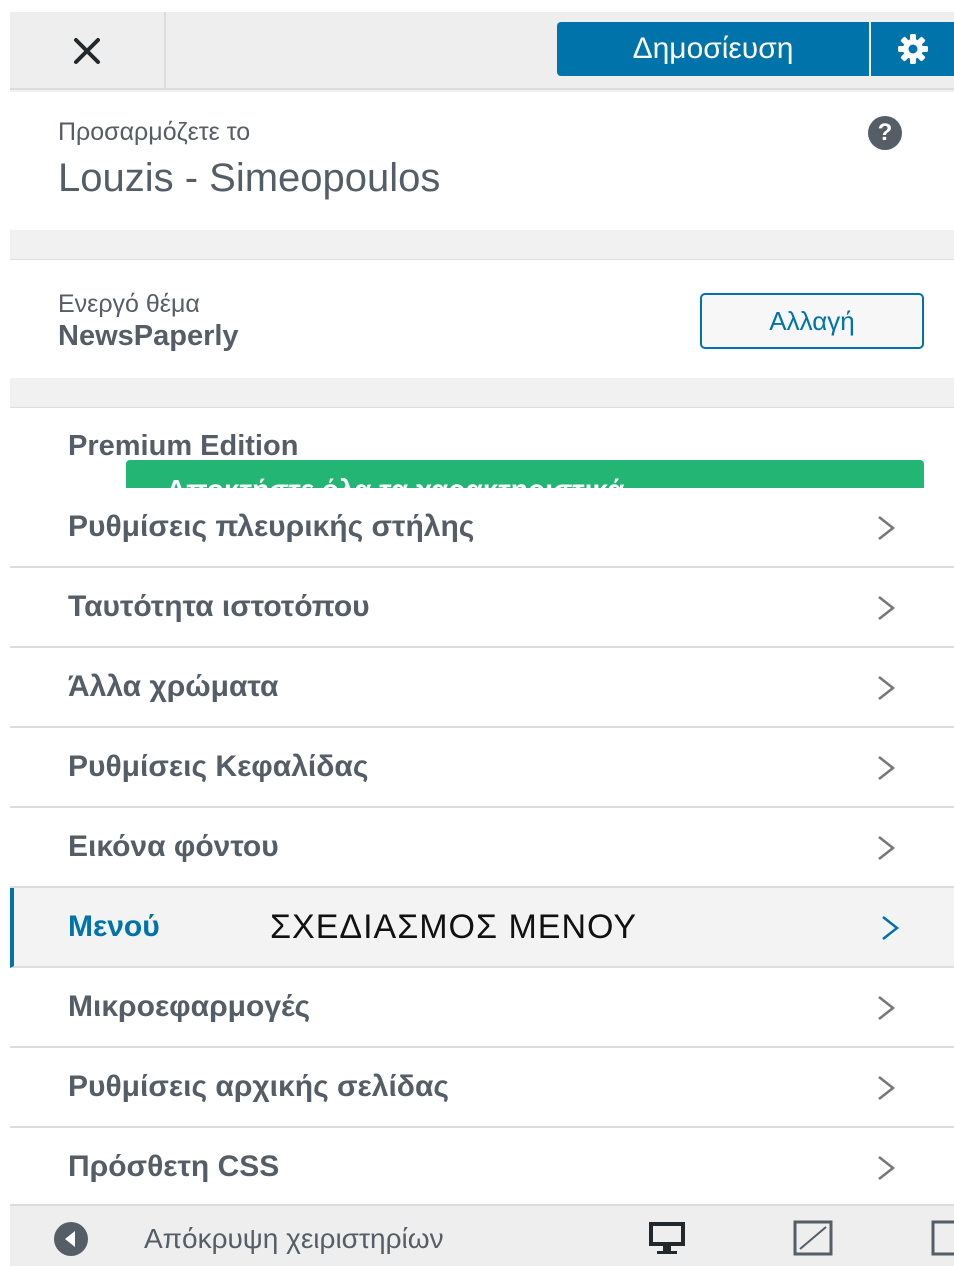  What do you see at coordinates (525, 474) in the screenshot?
I see `premium-upgrade-button: Αποκτήστε όλα τα χαρακτηριστικά` at bounding box center [525, 474].